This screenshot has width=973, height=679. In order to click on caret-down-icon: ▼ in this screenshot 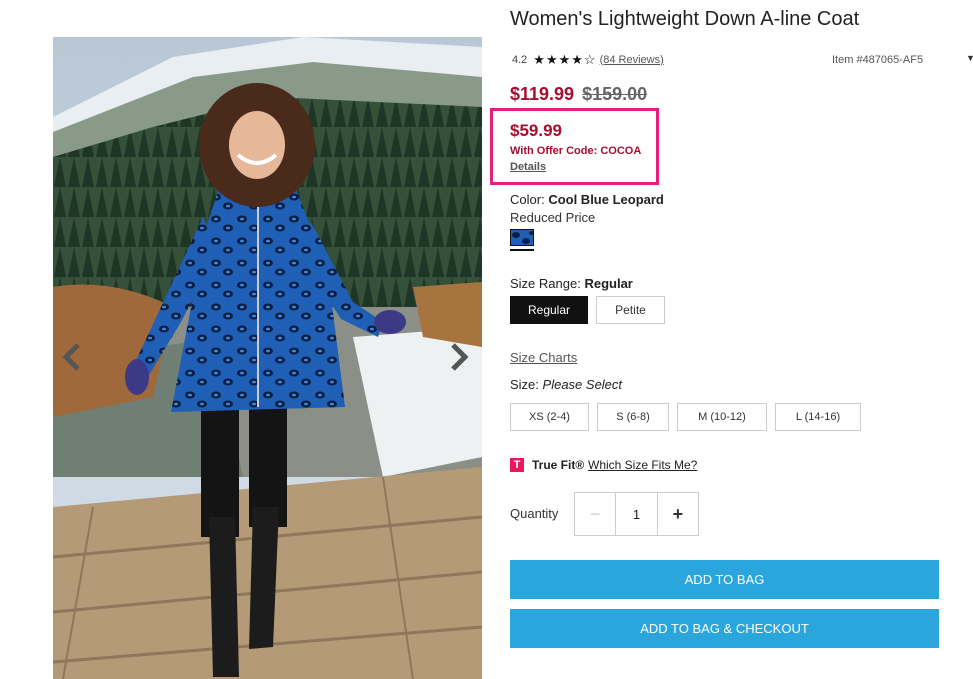, I will do `click(969, 58)`.